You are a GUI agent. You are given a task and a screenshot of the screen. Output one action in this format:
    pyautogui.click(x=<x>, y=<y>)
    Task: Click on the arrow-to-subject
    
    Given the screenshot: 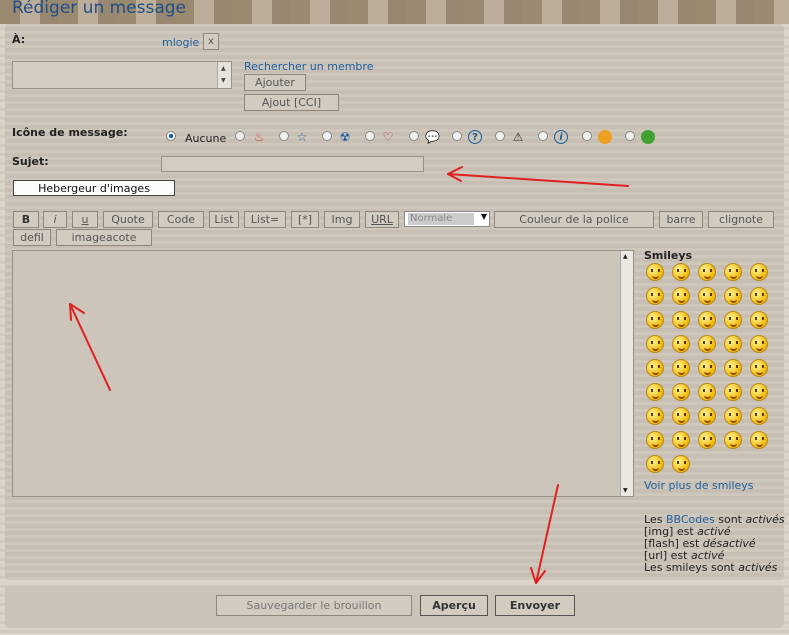 What is the action you would take?
    pyautogui.click(x=538, y=180)
    